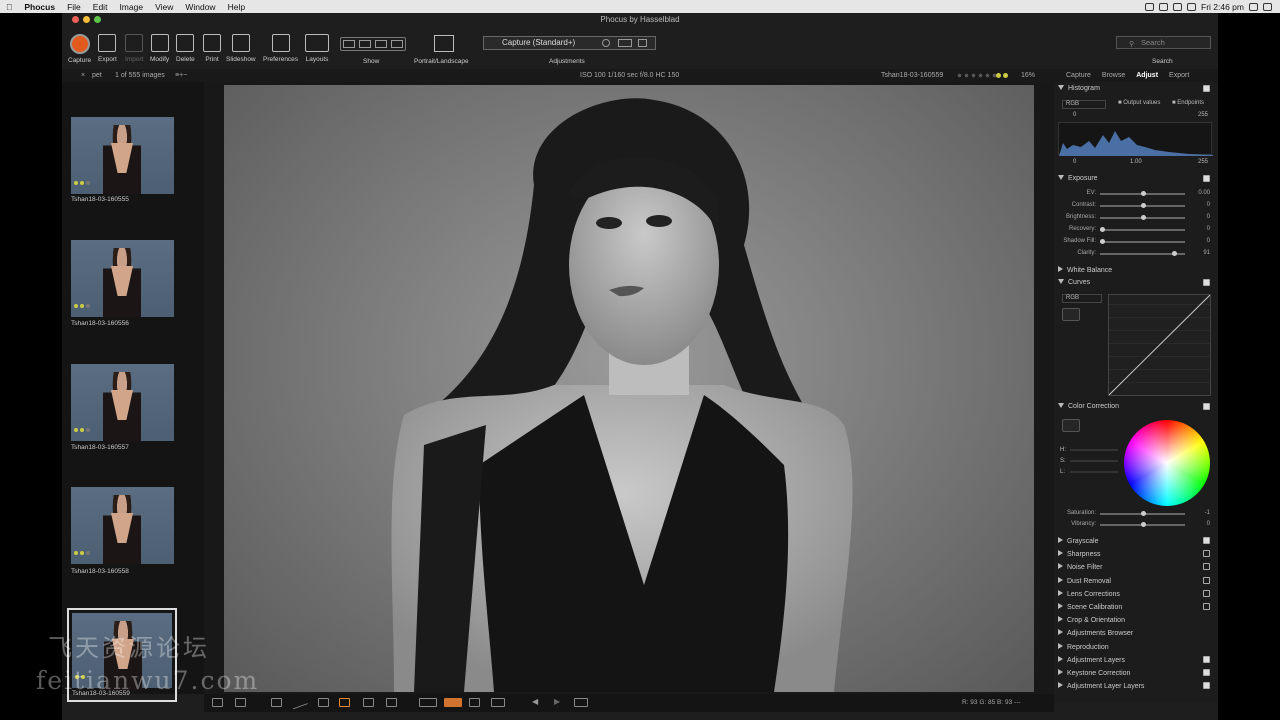 Image resolution: width=1280 pixels, height=720 pixels. I want to click on export-button: Export, so click(107, 48).